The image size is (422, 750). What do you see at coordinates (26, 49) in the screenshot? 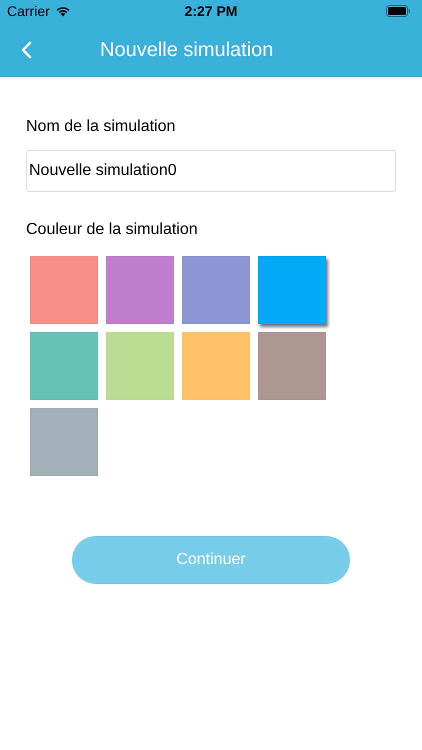
I see `back-chevron-icon` at bounding box center [26, 49].